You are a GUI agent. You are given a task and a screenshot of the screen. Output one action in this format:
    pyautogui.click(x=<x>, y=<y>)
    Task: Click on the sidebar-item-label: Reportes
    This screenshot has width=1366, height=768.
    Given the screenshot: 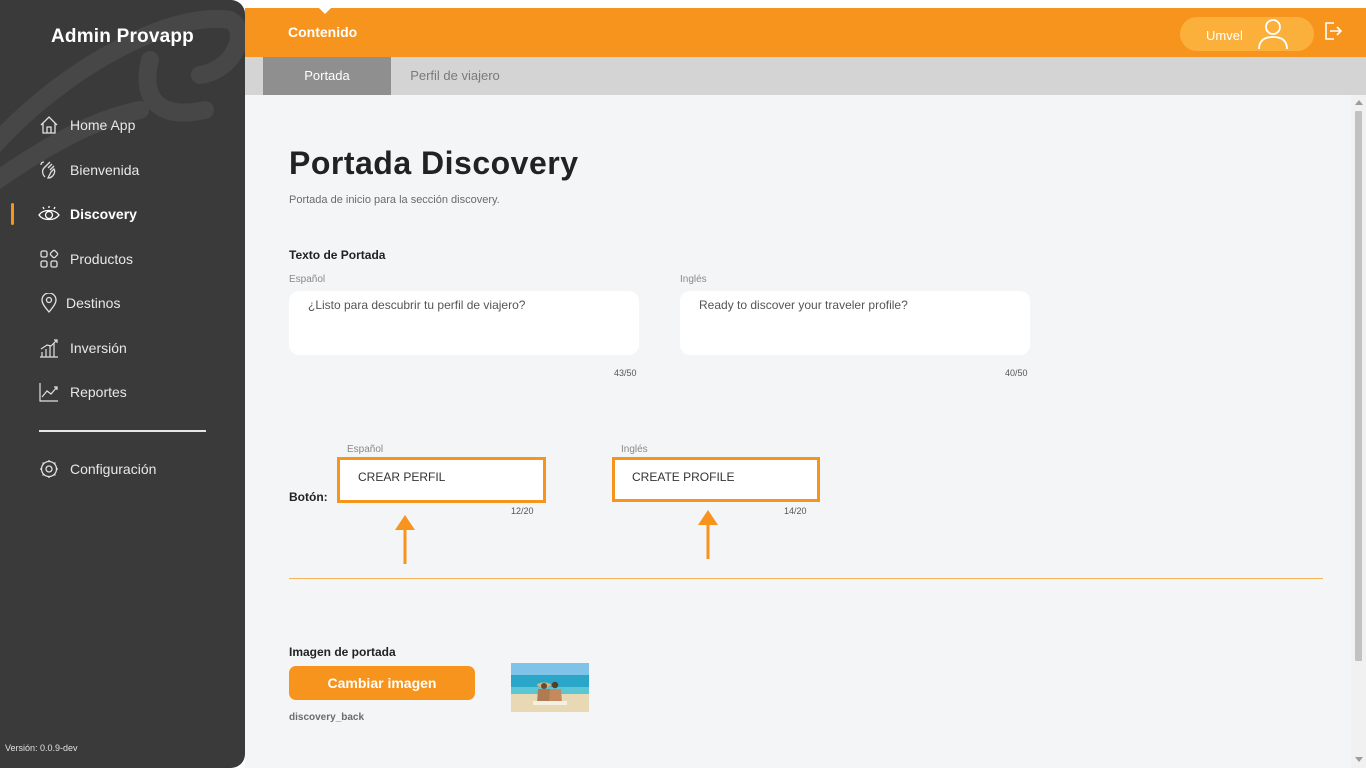 What is the action you would take?
    pyautogui.click(x=98, y=392)
    